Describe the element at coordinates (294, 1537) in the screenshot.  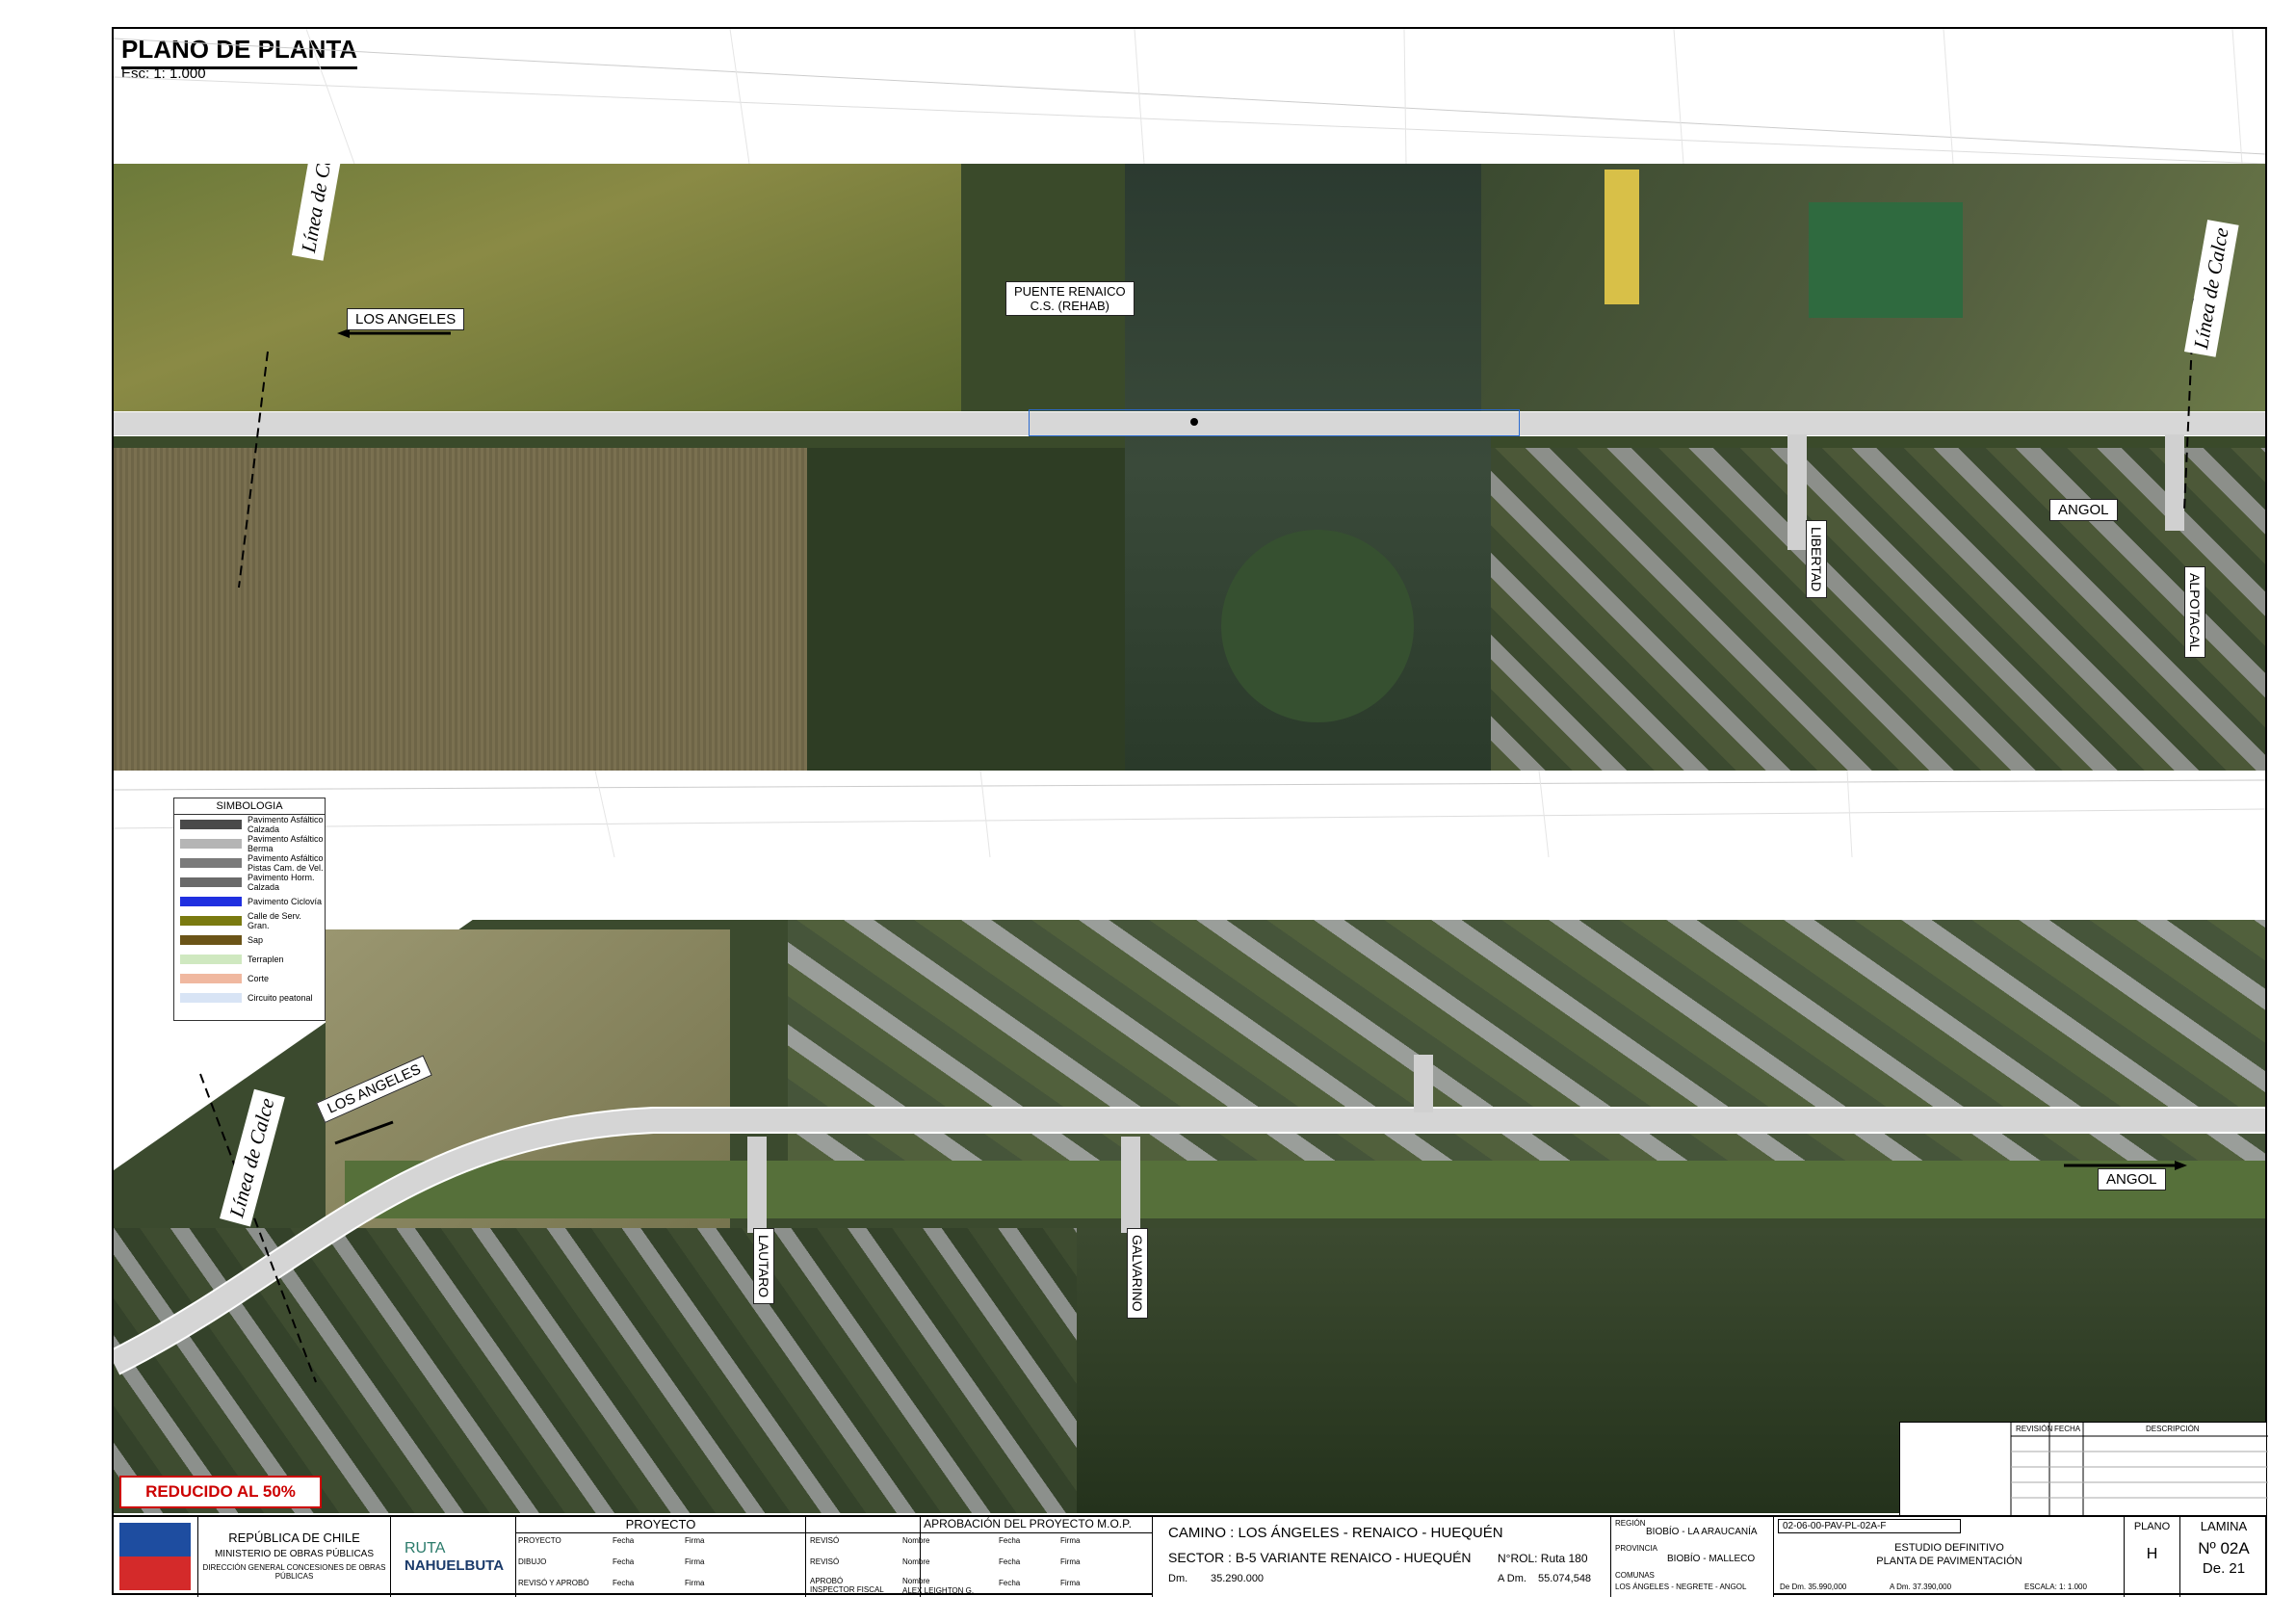
I see `country-text: REPÚBLICA DE CHILE` at that location.